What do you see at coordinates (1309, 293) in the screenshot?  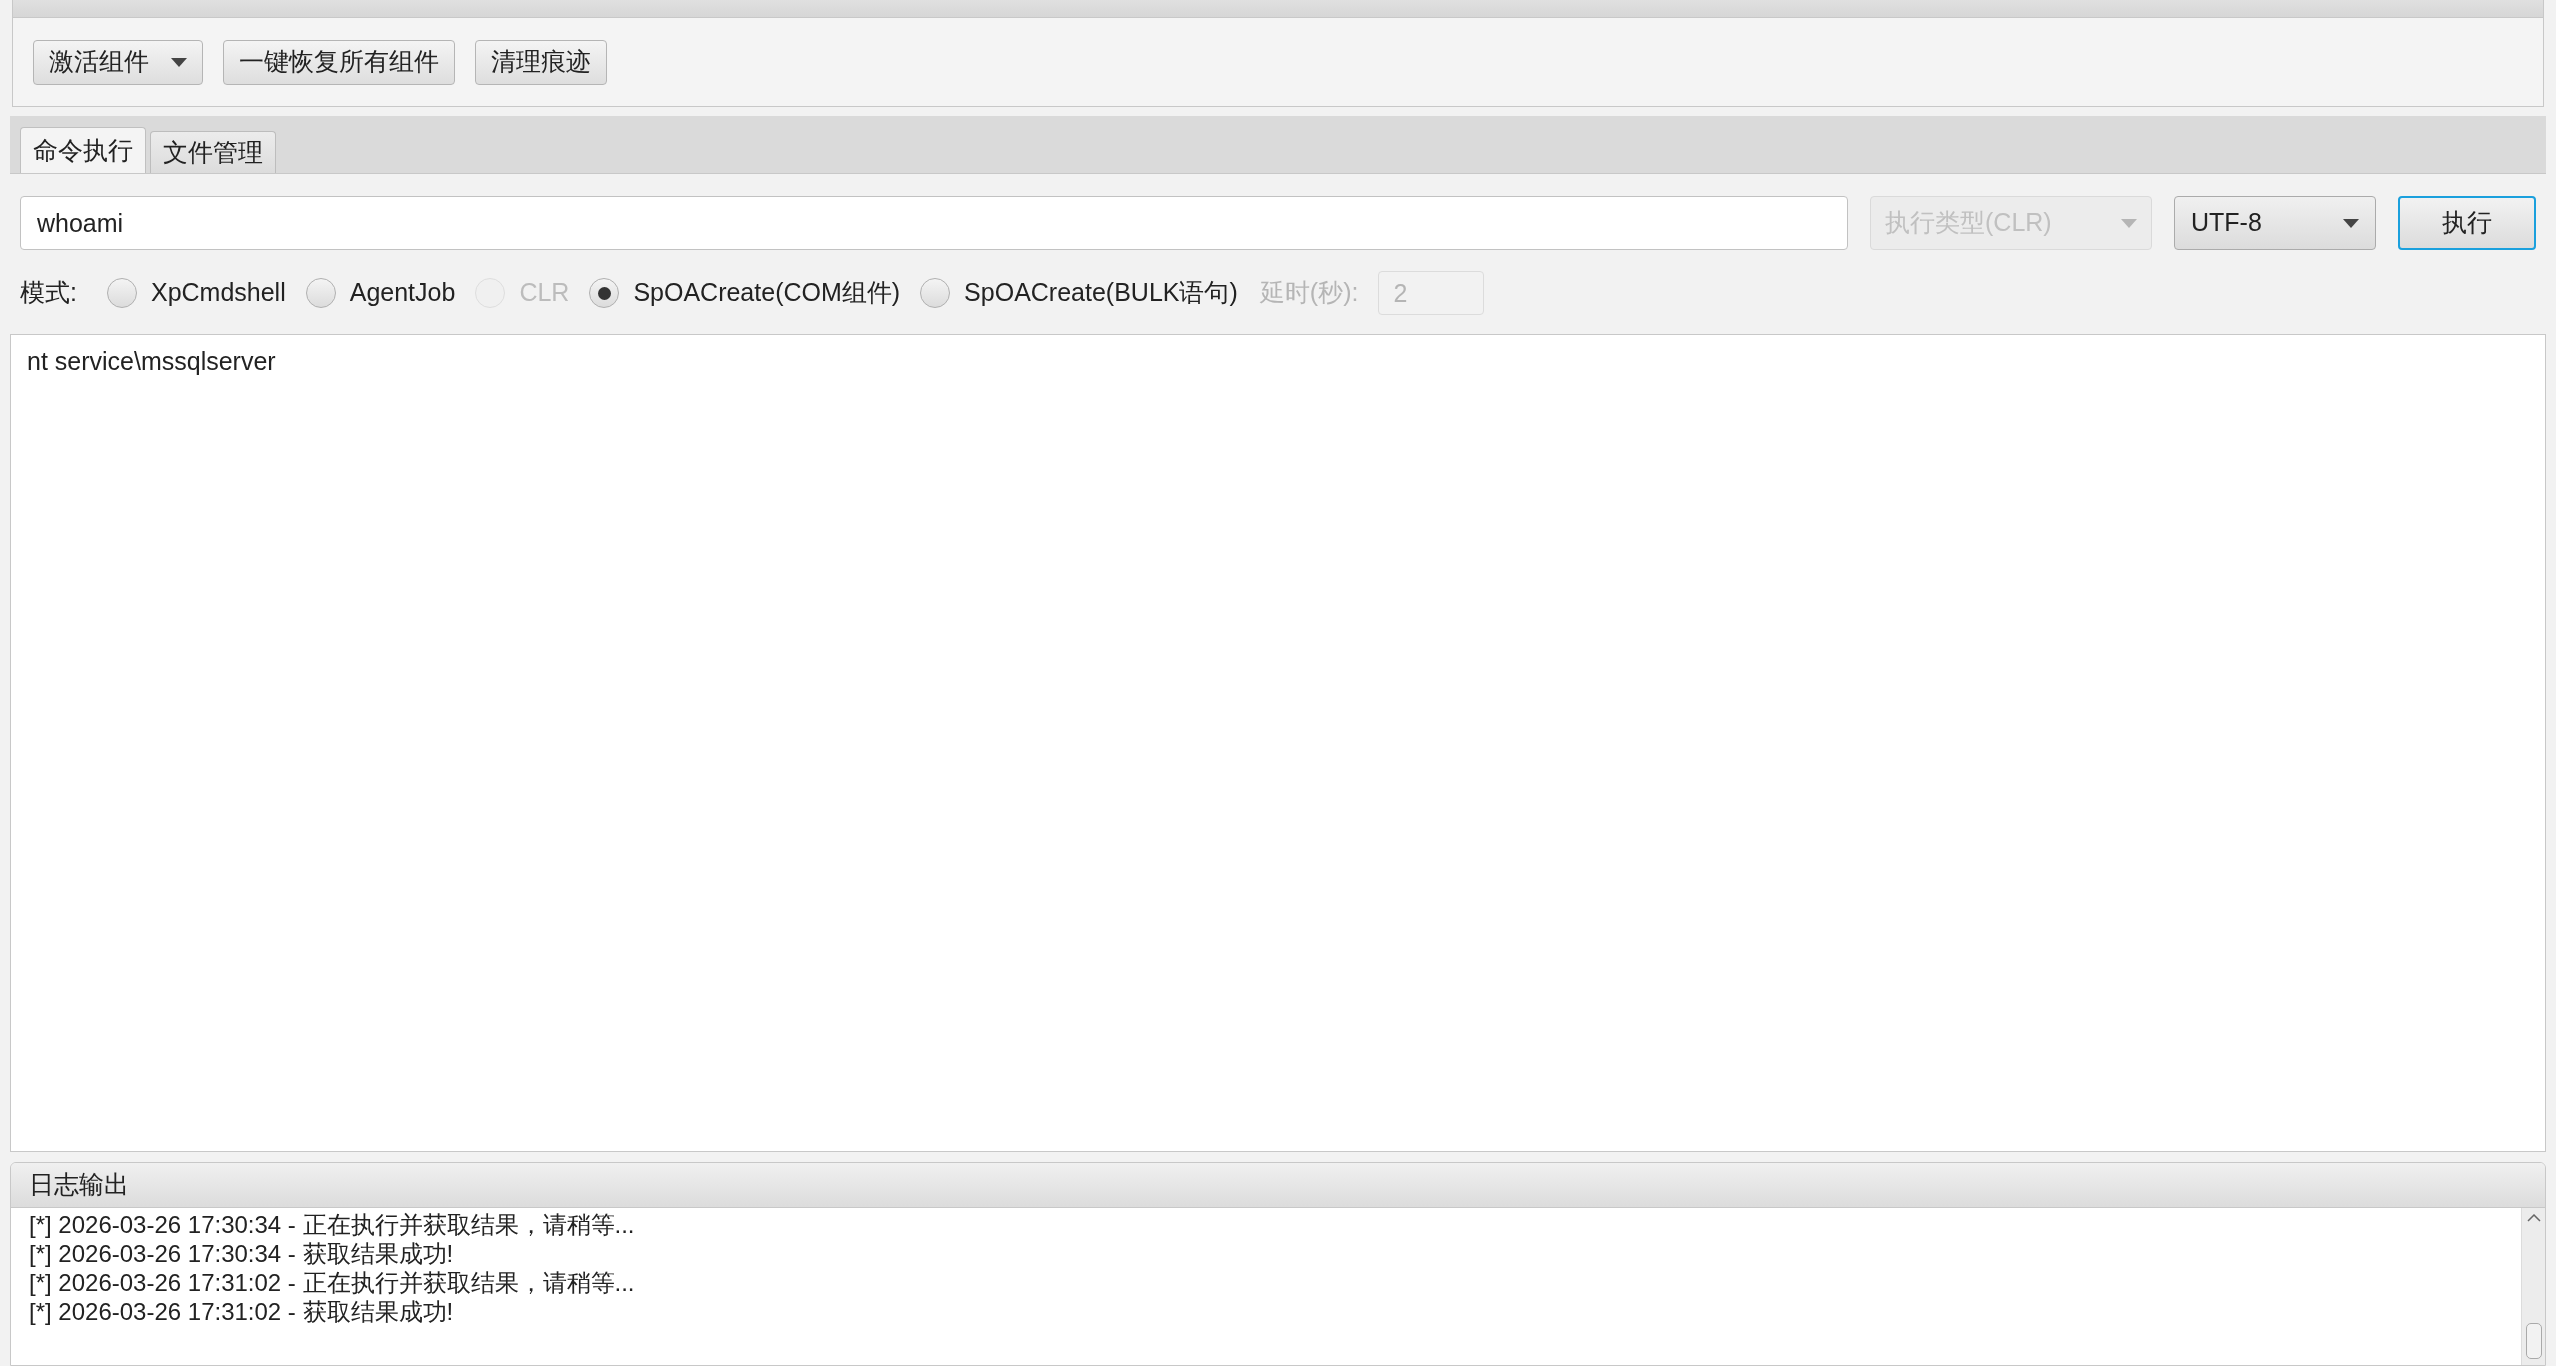 I see `delay-label: 延时(秒):` at bounding box center [1309, 293].